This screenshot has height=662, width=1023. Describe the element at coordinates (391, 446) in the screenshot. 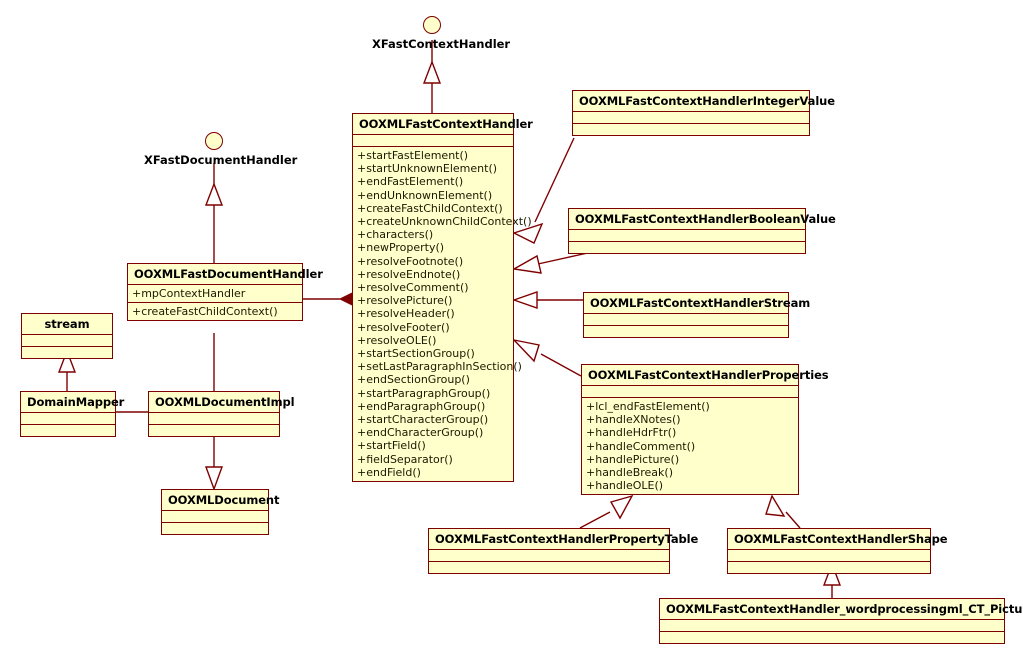

I see `operation: +startField()` at that location.